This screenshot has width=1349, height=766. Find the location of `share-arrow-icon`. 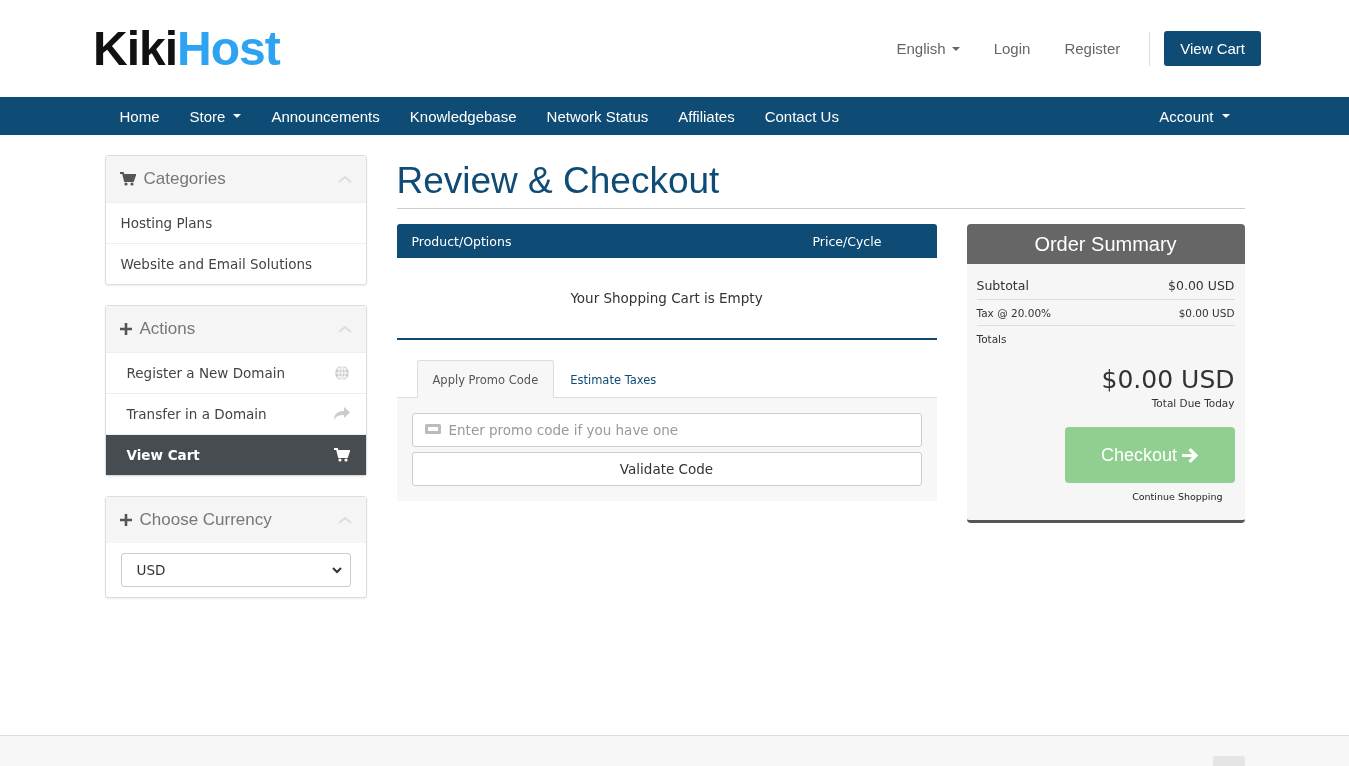

share-arrow-icon is located at coordinates (341, 414).